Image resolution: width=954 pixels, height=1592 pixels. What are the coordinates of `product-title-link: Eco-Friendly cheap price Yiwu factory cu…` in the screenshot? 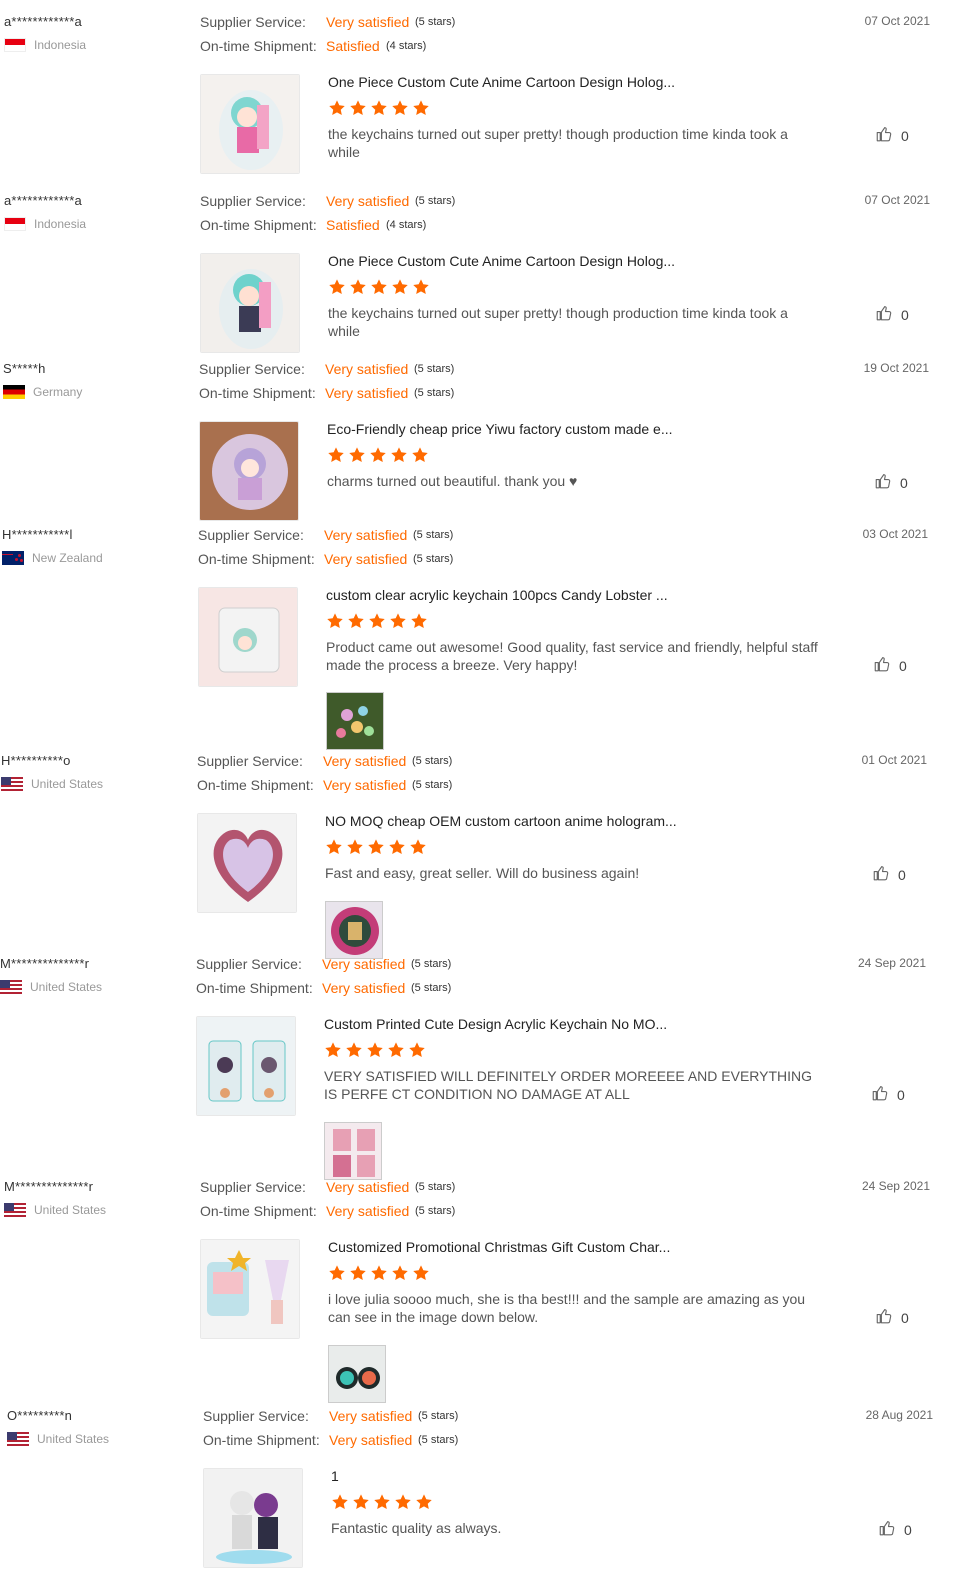 It's located at (499, 429).